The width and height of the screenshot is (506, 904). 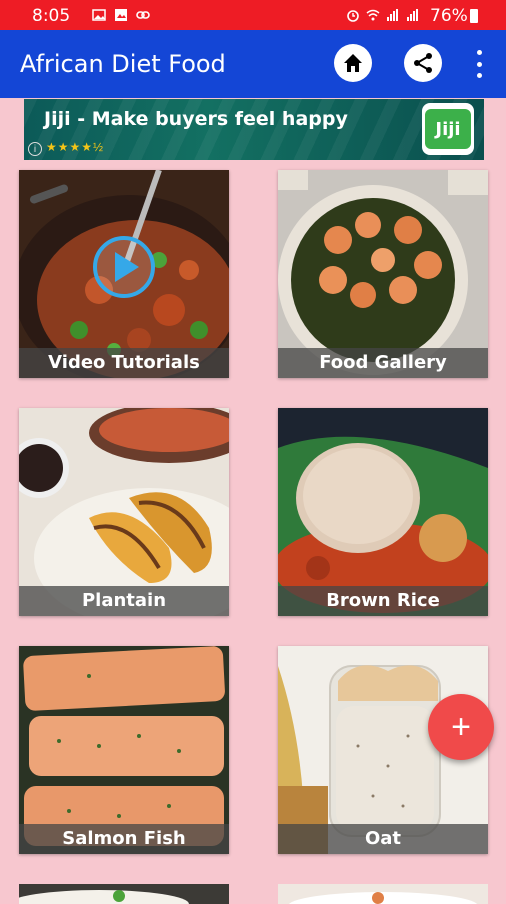 I want to click on partial-image-left, so click(x=104, y=897).